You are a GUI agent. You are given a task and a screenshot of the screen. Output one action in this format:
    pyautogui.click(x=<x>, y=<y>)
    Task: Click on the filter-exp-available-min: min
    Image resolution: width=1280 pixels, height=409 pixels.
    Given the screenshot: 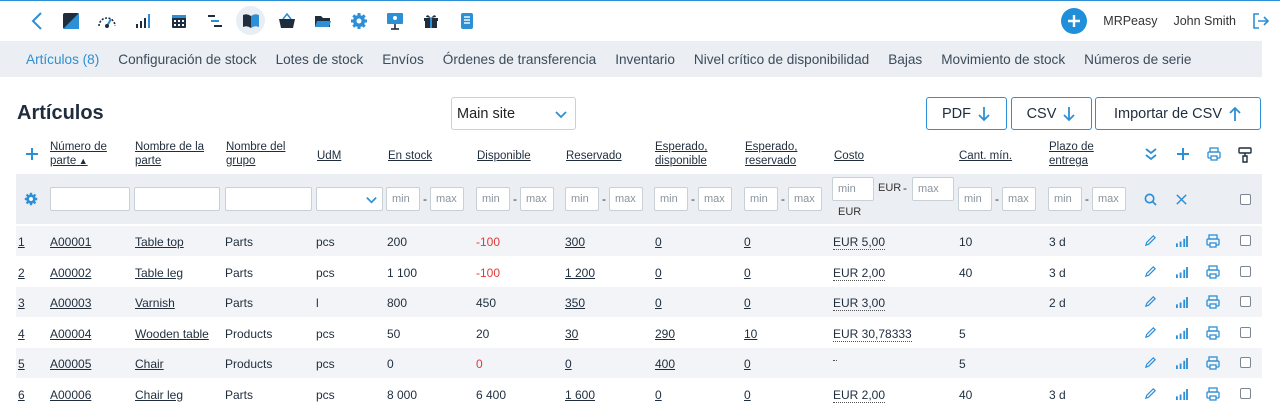 What is the action you would take?
    pyautogui.click(x=671, y=199)
    